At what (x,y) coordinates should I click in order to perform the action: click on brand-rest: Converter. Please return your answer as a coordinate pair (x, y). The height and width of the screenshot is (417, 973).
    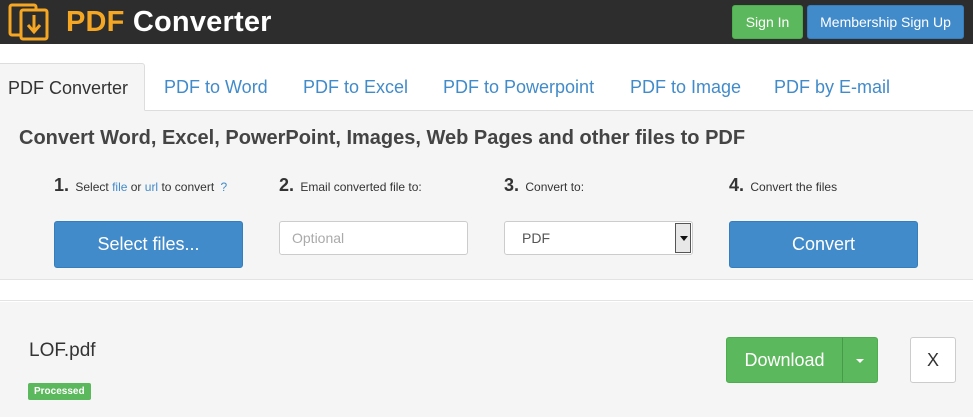
    Looking at the image, I should click on (202, 22).